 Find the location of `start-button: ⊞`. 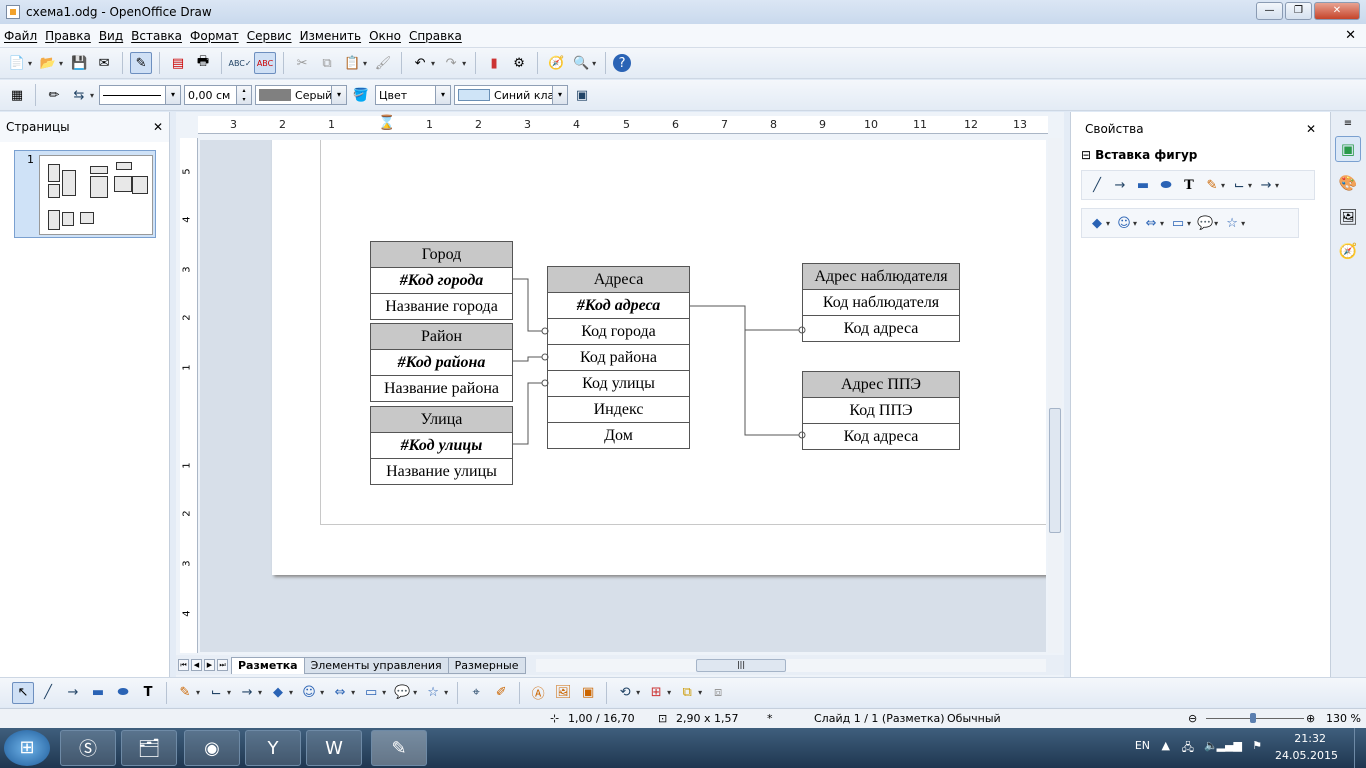

start-button: ⊞ is located at coordinates (27, 748).